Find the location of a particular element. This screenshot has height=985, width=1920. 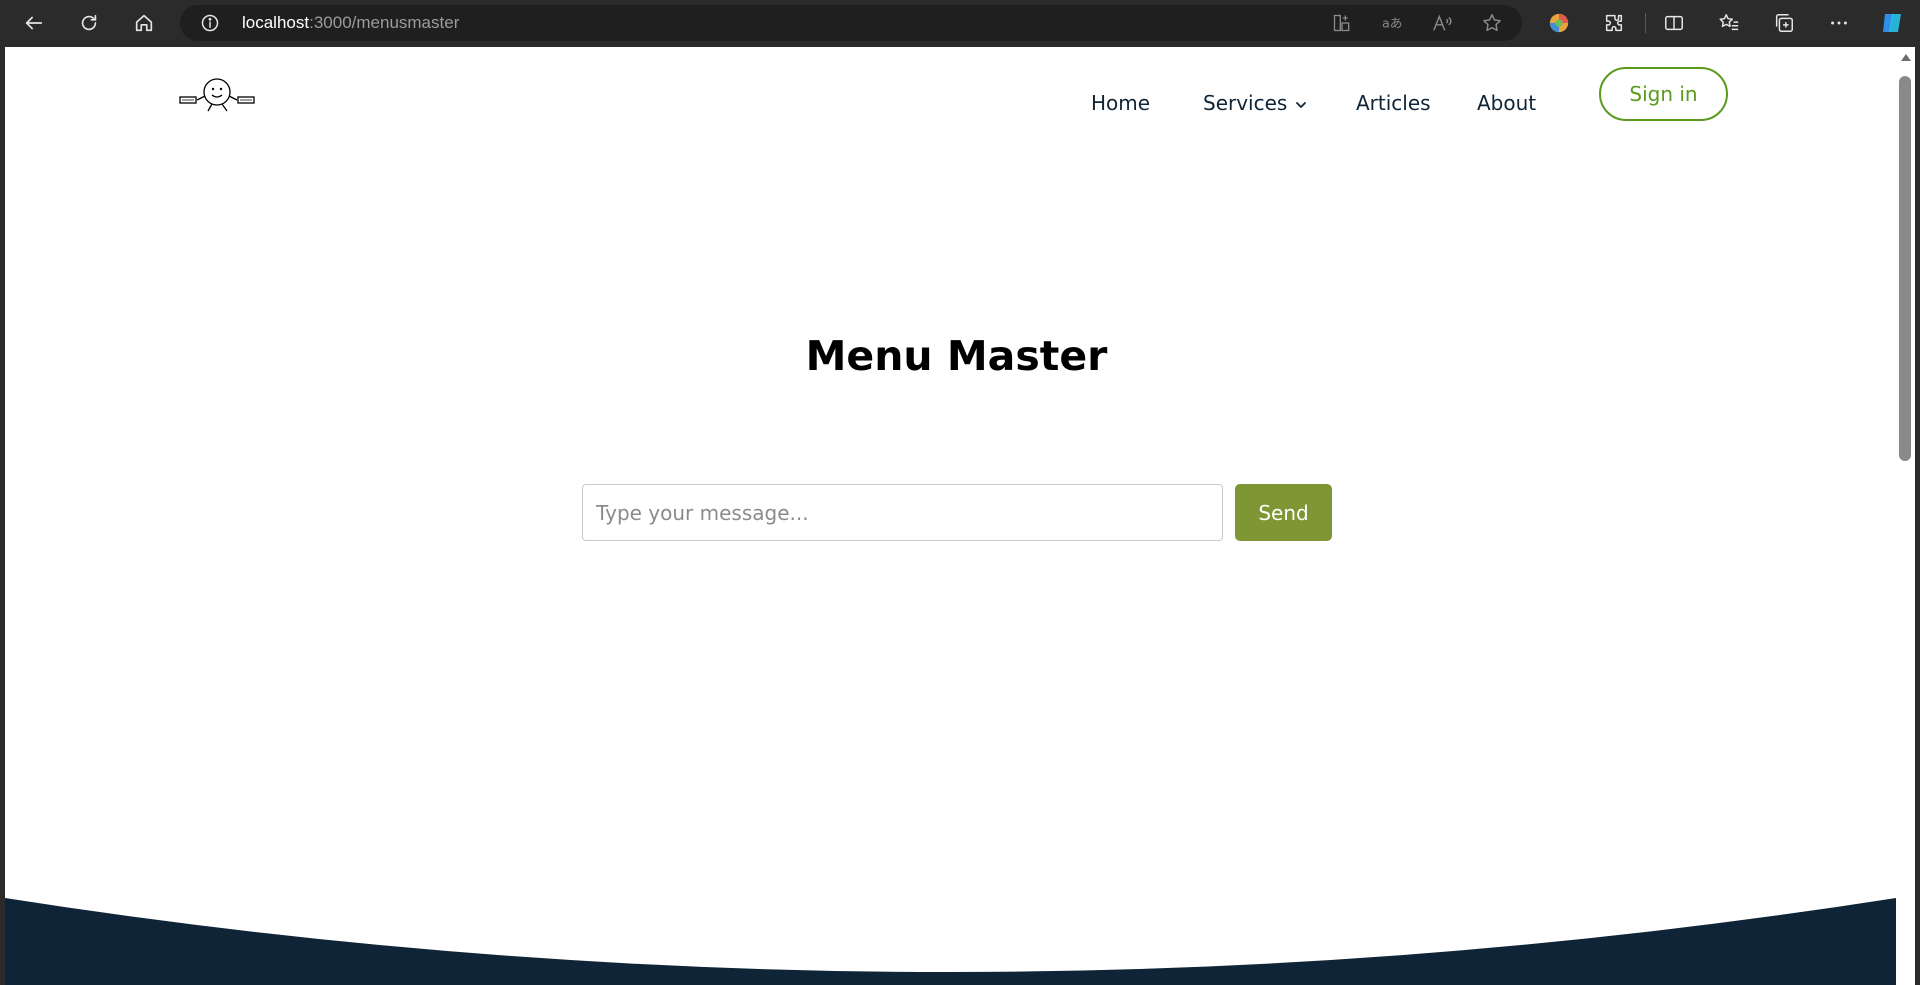

profile-color-icon is located at coordinates (1559, 23).